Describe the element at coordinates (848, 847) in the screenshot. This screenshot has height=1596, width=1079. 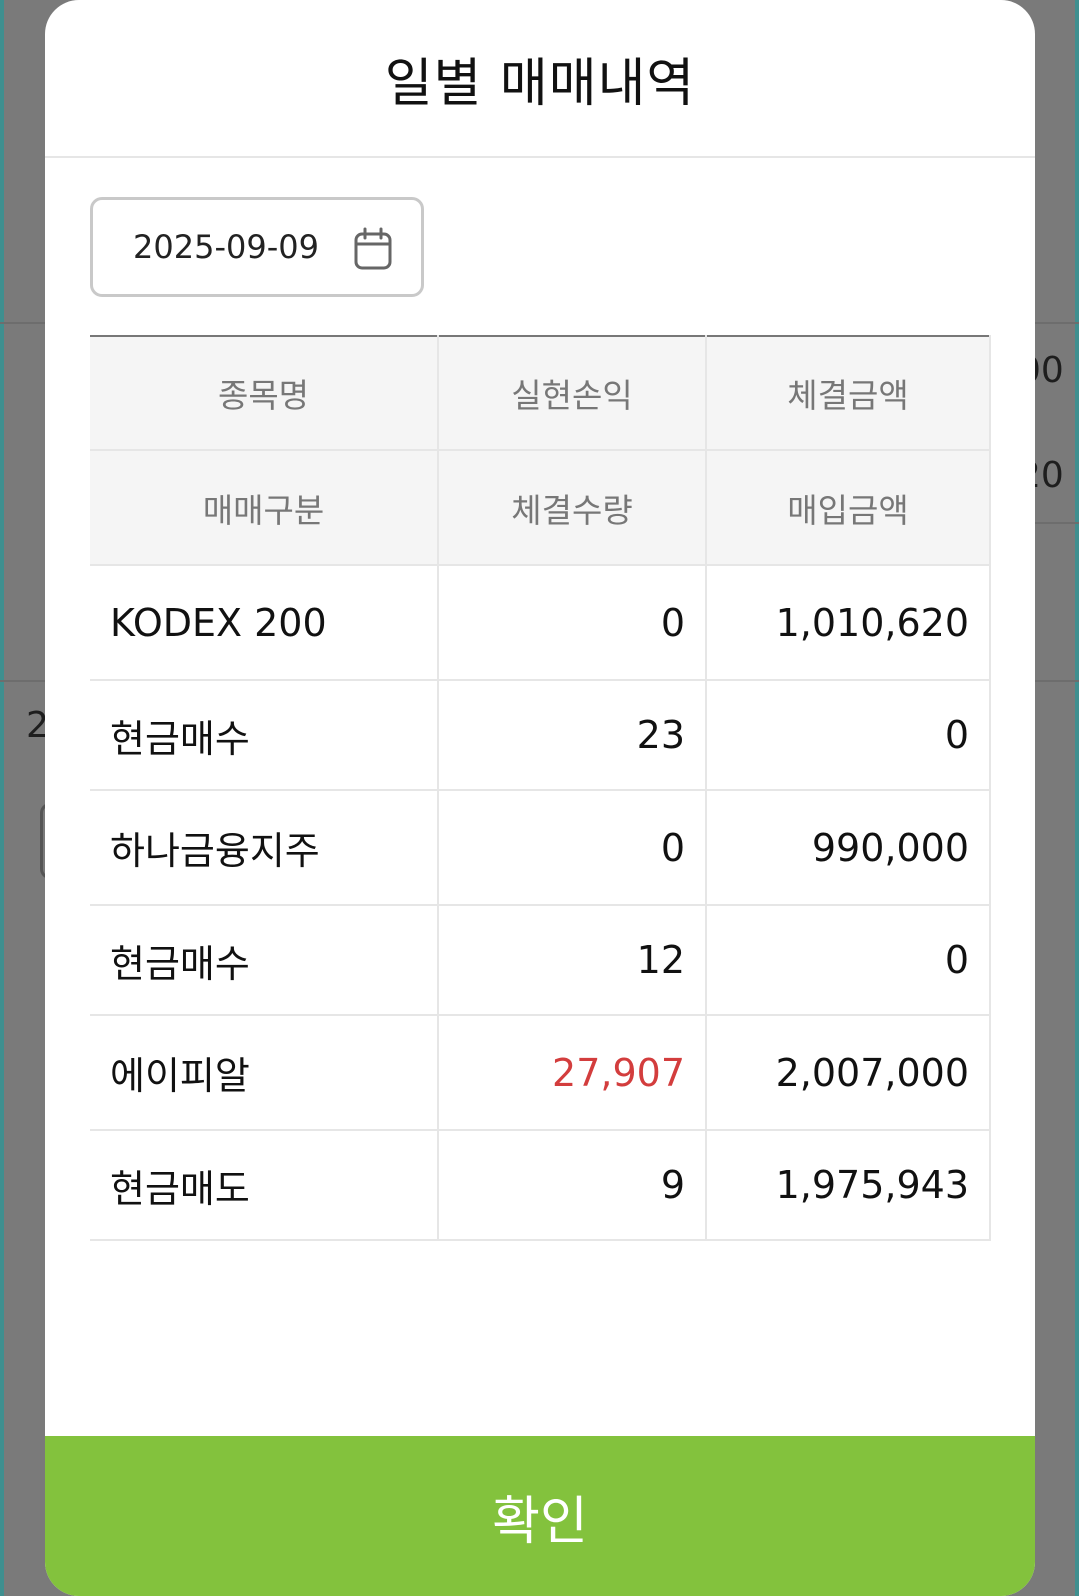
I see `executed-amount-cell: 990,000` at that location.